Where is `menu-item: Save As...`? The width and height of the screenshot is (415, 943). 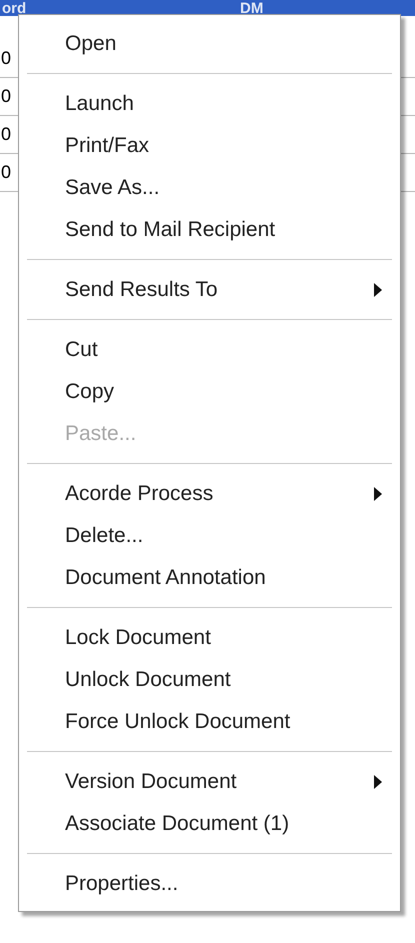
menu-item: Save As... is located at coordinates (209, 188).